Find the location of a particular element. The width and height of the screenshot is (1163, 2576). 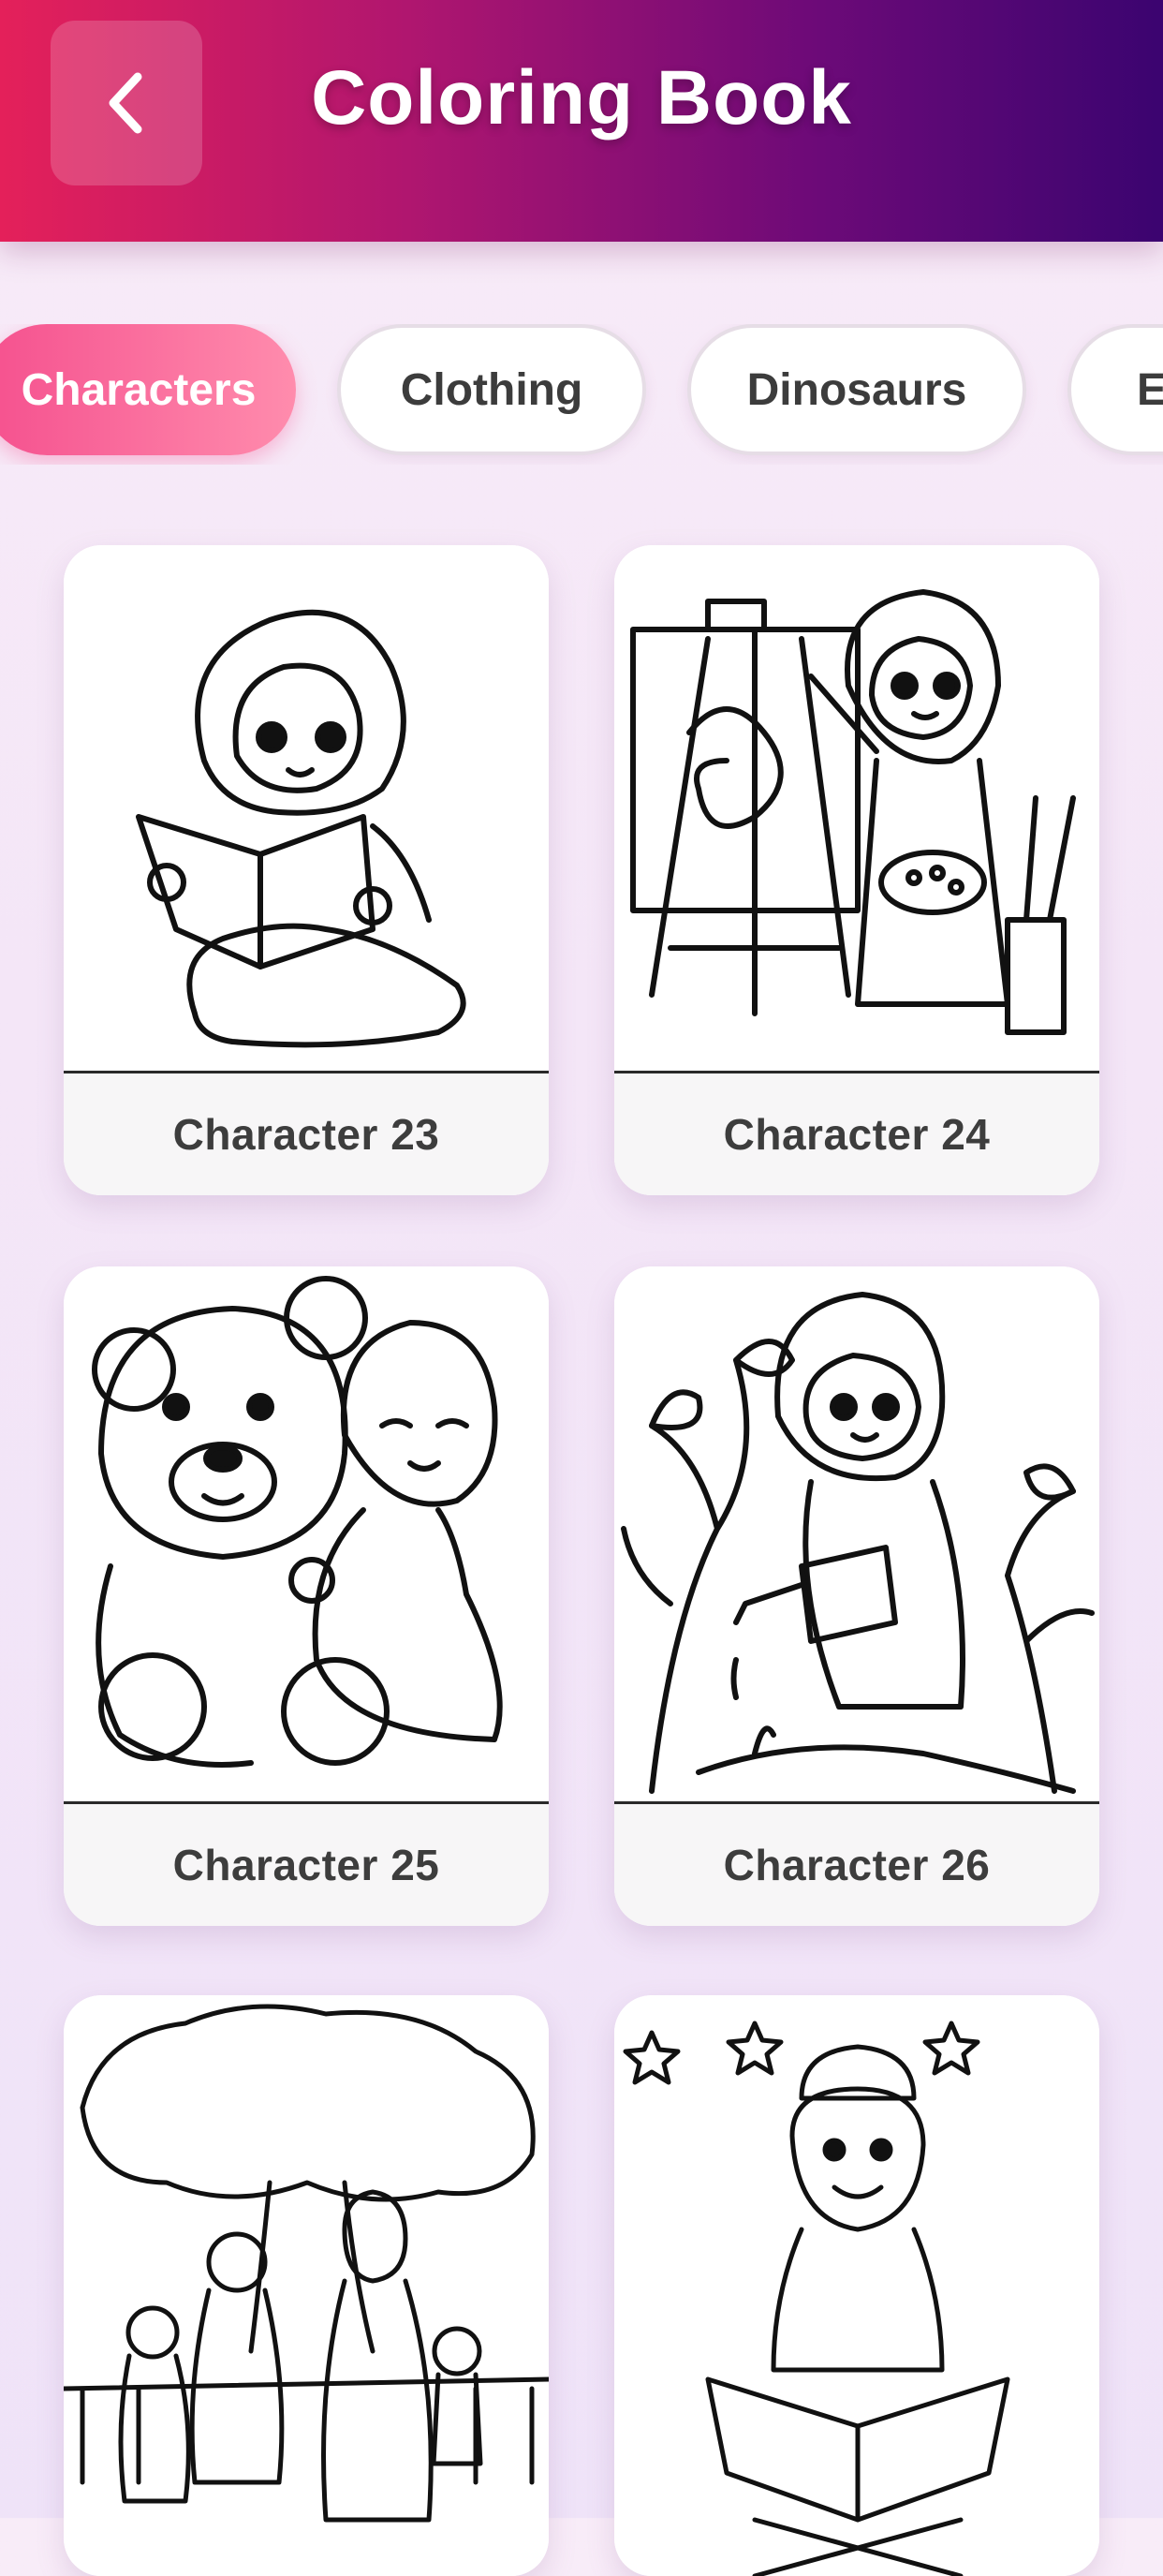

category-tabs: Characters Clothing Dinosaurs E is located at coordinates (581, 395).